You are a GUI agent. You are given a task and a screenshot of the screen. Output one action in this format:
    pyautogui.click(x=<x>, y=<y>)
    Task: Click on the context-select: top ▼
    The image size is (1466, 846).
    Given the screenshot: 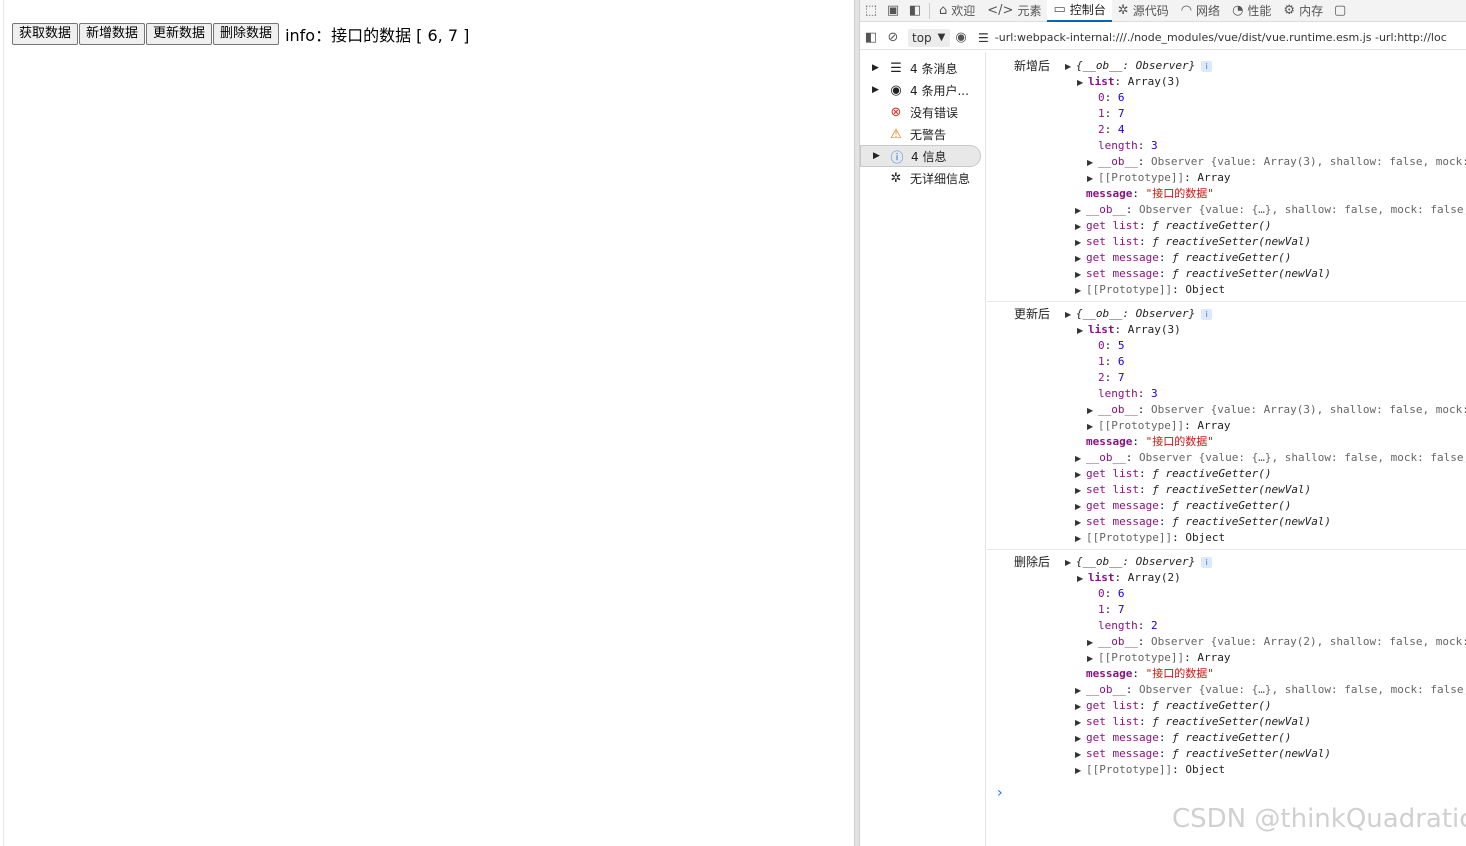 What is the action you would take?
    pyautogui.click(x=929, y=37)
    